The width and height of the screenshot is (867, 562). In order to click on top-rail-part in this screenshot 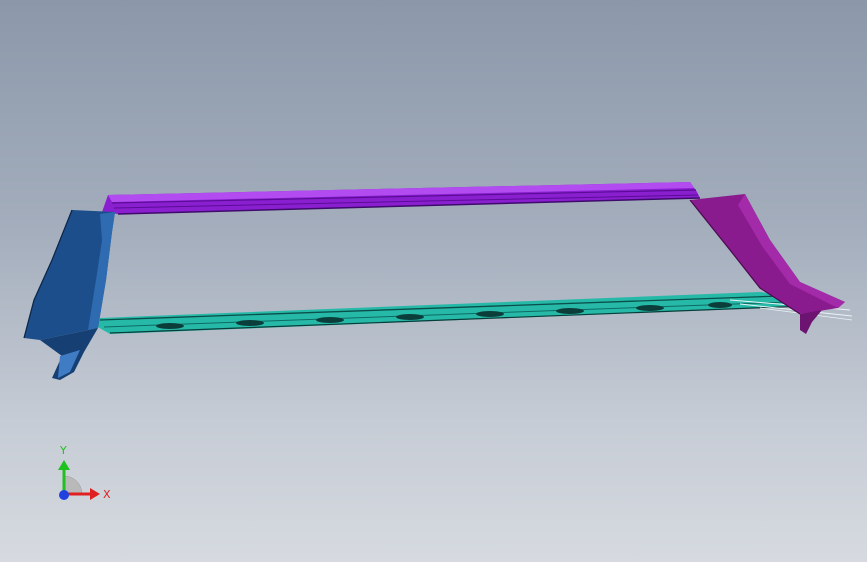, I will do `click(401, 198)`.